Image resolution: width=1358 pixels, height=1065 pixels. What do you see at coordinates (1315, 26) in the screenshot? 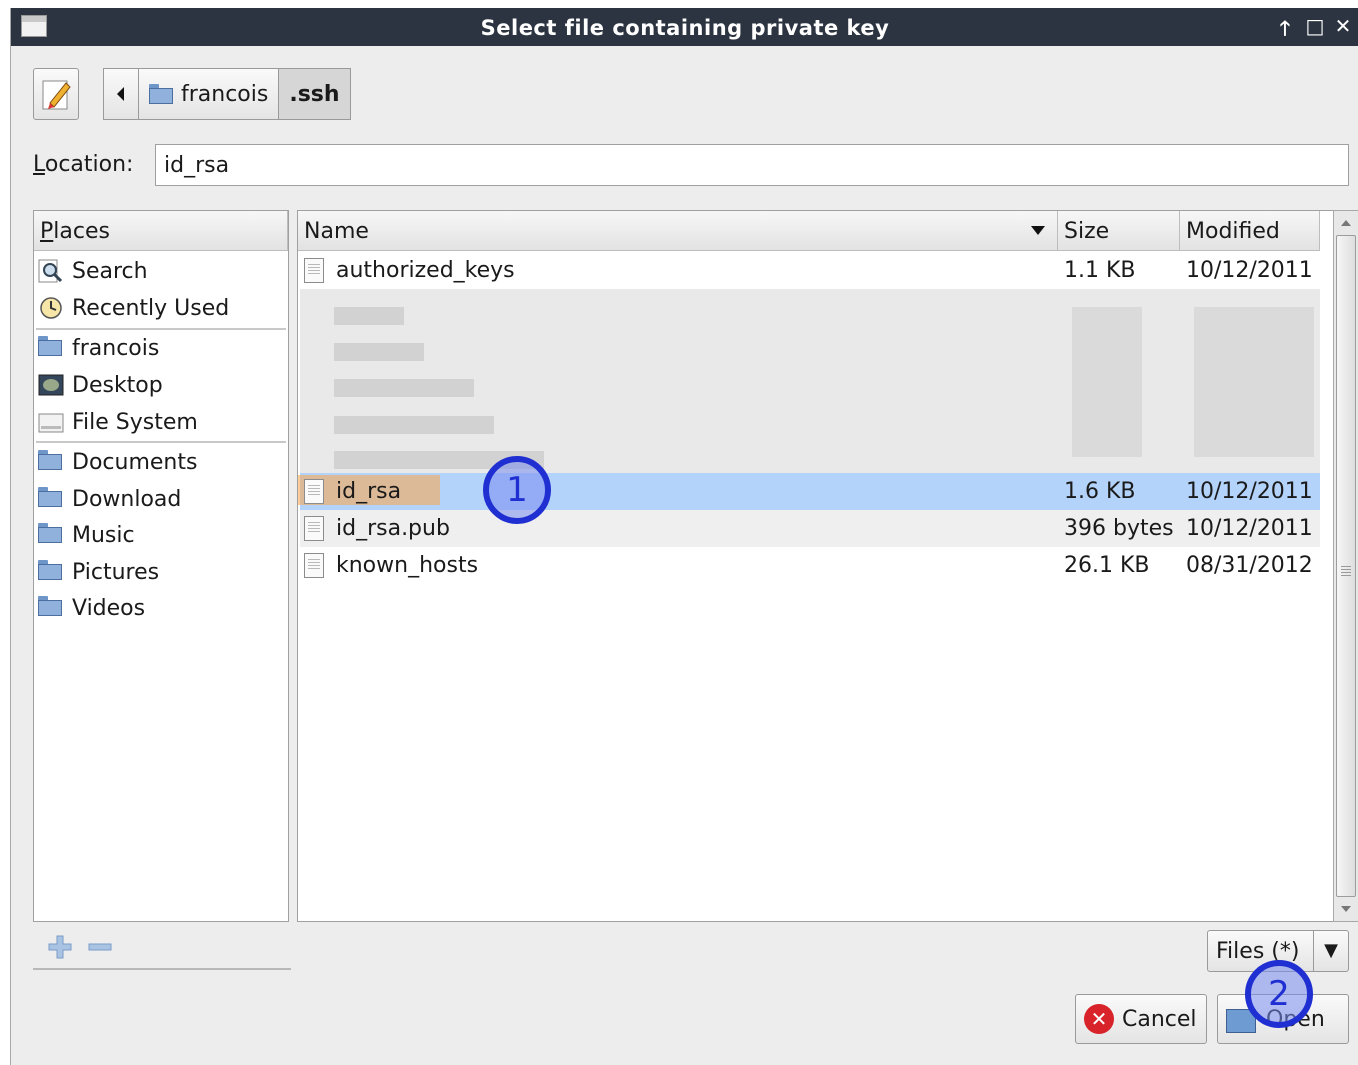
I see `maximize-button: □` at bounding box center [1315, 26].